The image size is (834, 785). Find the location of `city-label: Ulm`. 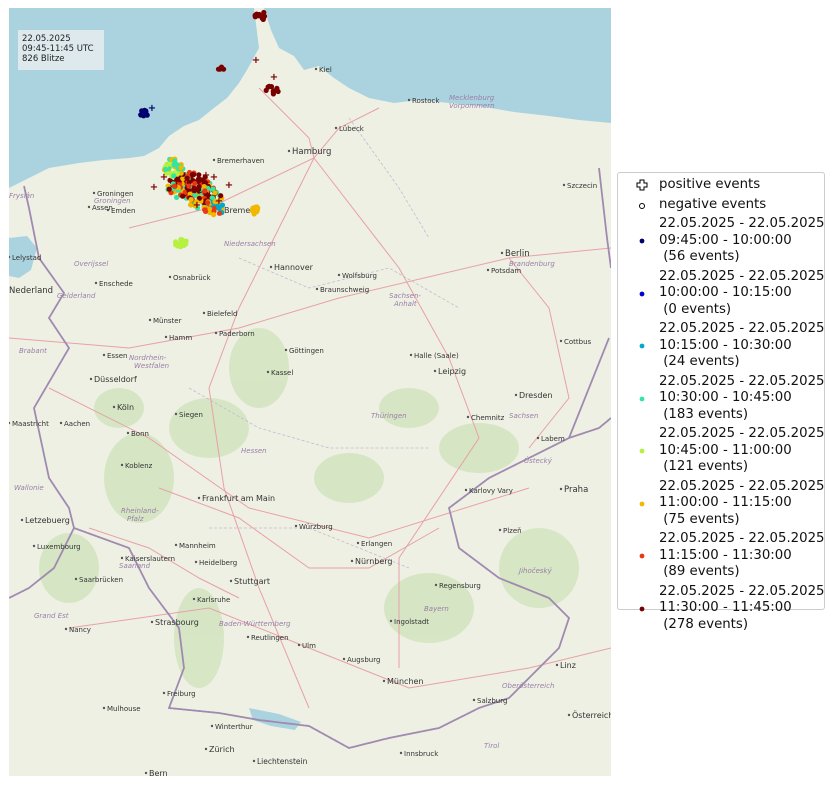

city-label: Ulm is located at coordinates (309, 646).